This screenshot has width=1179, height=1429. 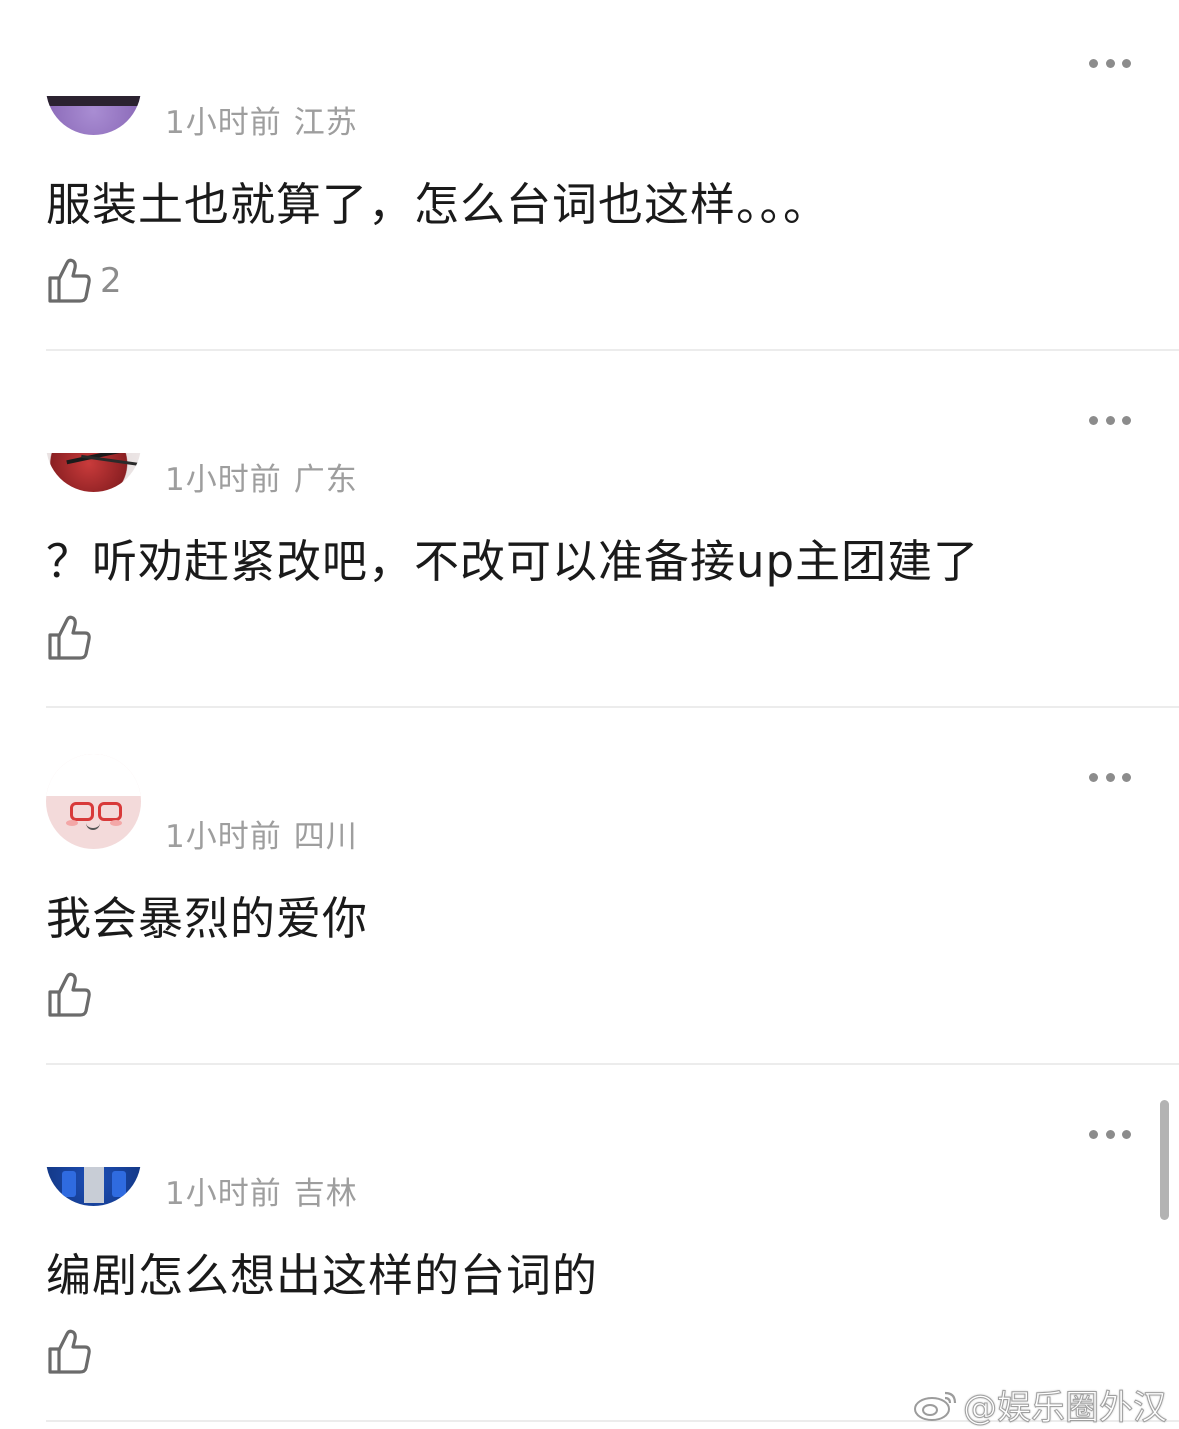 I want to click on comment-location: 江苏, so click(x=325, y=123).